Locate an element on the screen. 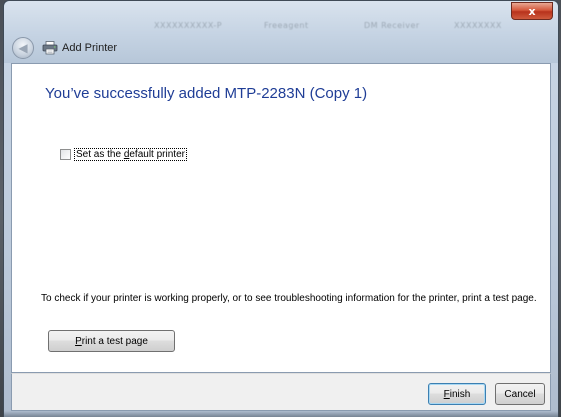 This screenshot has width=561, height=417. window-bottom-frame is located at coordinates (281, 414).